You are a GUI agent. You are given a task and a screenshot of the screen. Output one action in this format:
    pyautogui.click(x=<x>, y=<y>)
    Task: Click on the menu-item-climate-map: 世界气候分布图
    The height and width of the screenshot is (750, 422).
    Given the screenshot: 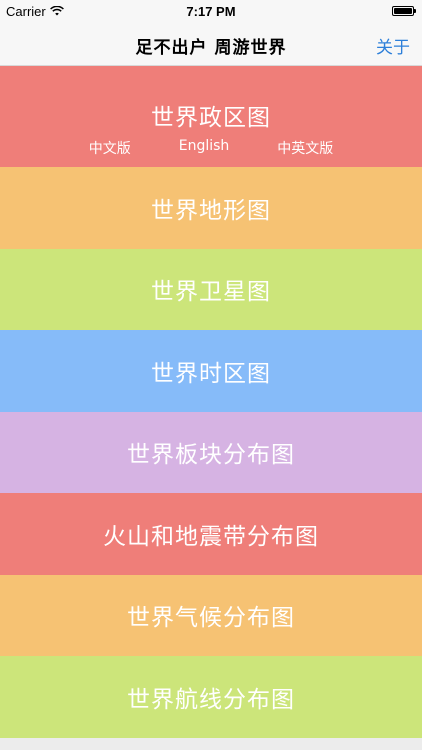 What is the action you would take?
    pyautogui.click(x=211, y=615)
    